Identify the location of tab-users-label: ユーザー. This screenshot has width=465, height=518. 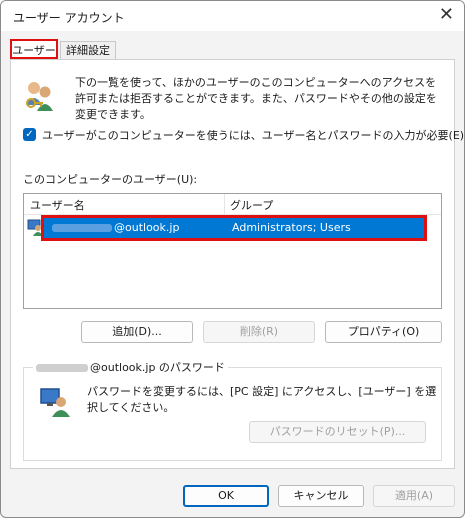
(34, 50).